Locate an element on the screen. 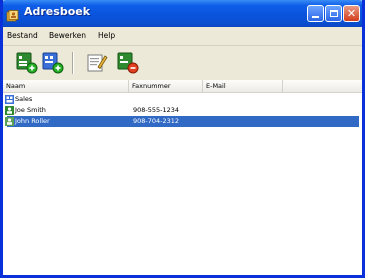 This screenshot has width=365, height=278. column-header-email: E-Mail is located at coordinates (243, 86).